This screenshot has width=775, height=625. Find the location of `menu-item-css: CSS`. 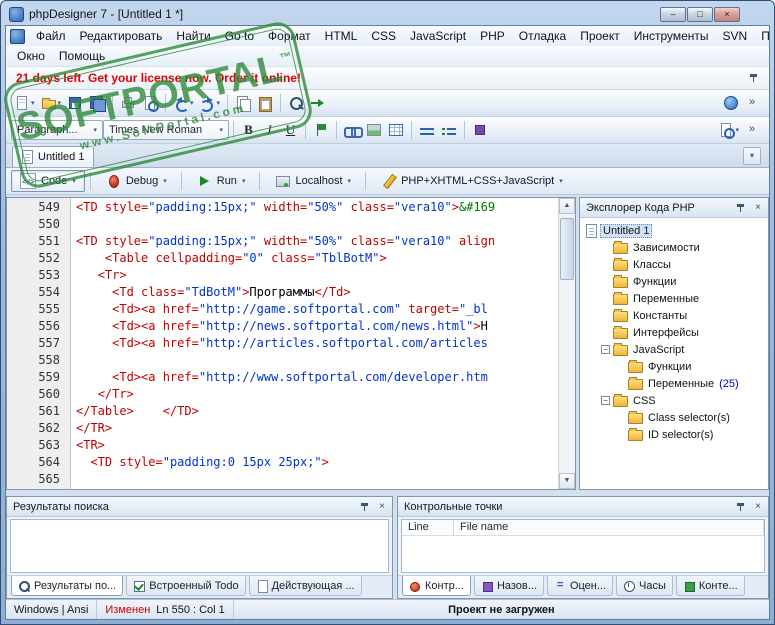

menu-item-css: CSS is located at coordinates (383, 36).